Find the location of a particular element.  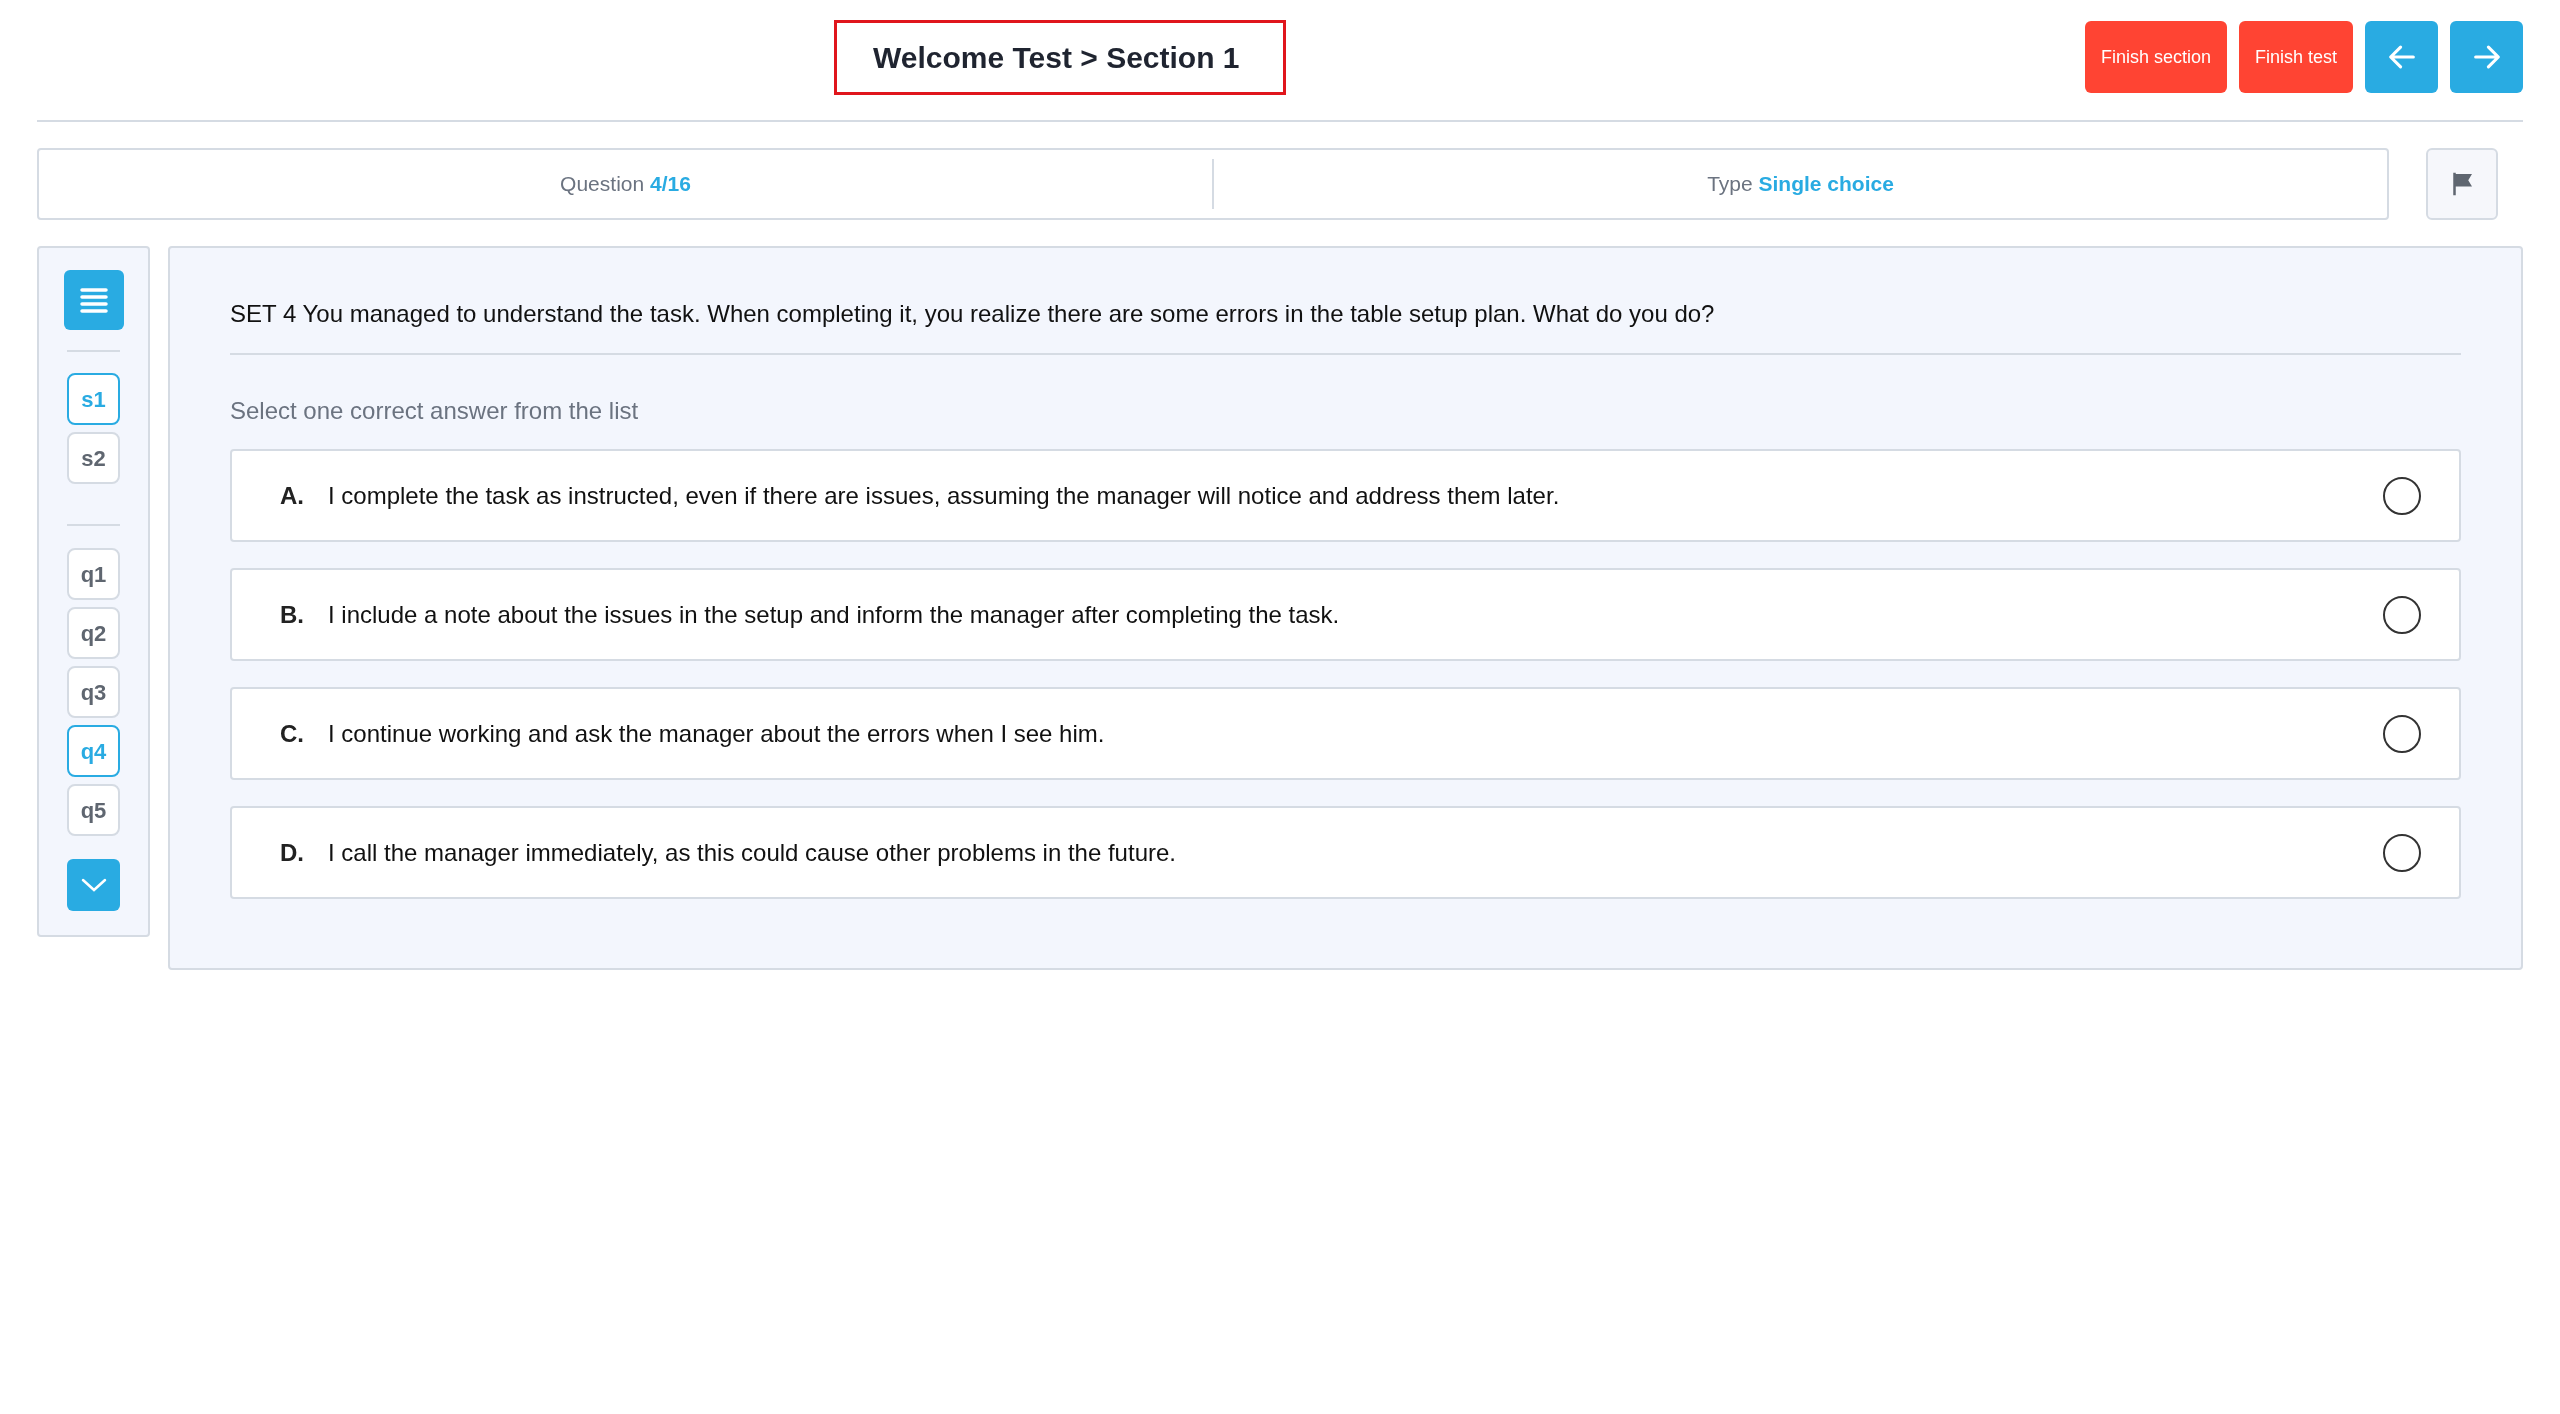

chevron-down-icon is located at coordinates (93, 885).